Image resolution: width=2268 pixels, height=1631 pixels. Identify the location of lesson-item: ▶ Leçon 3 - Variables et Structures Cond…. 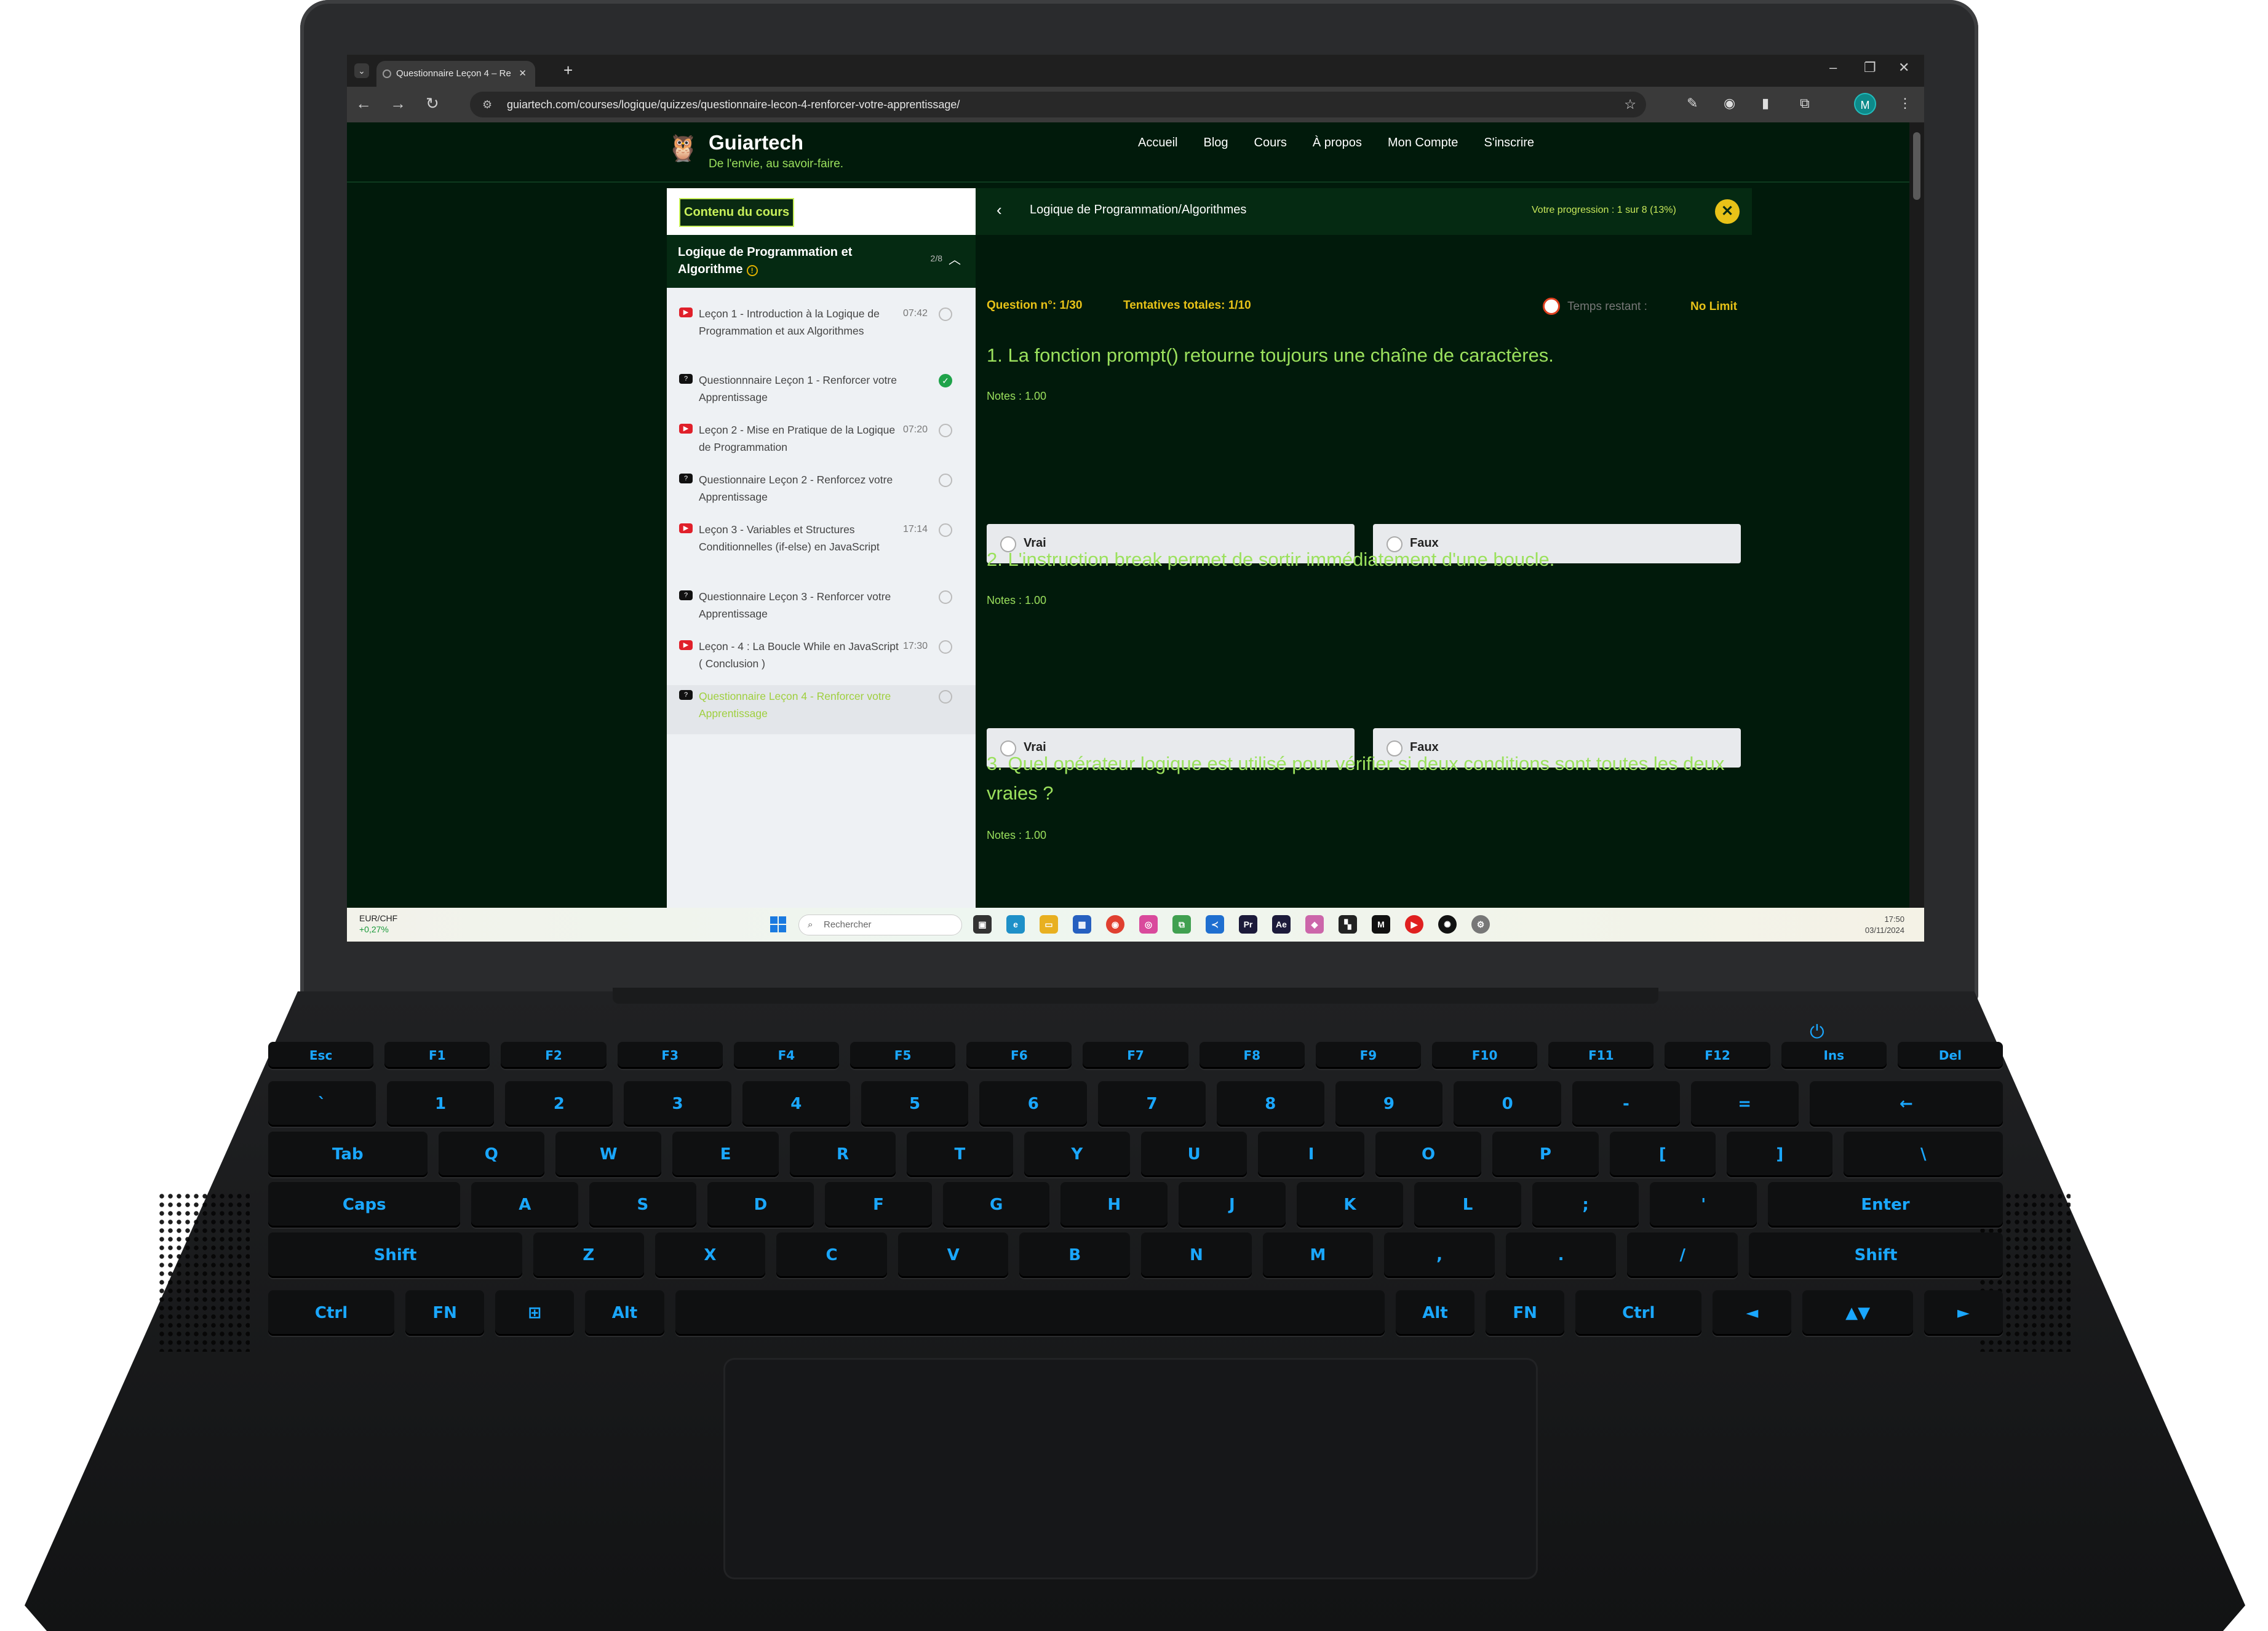
(821, 553).